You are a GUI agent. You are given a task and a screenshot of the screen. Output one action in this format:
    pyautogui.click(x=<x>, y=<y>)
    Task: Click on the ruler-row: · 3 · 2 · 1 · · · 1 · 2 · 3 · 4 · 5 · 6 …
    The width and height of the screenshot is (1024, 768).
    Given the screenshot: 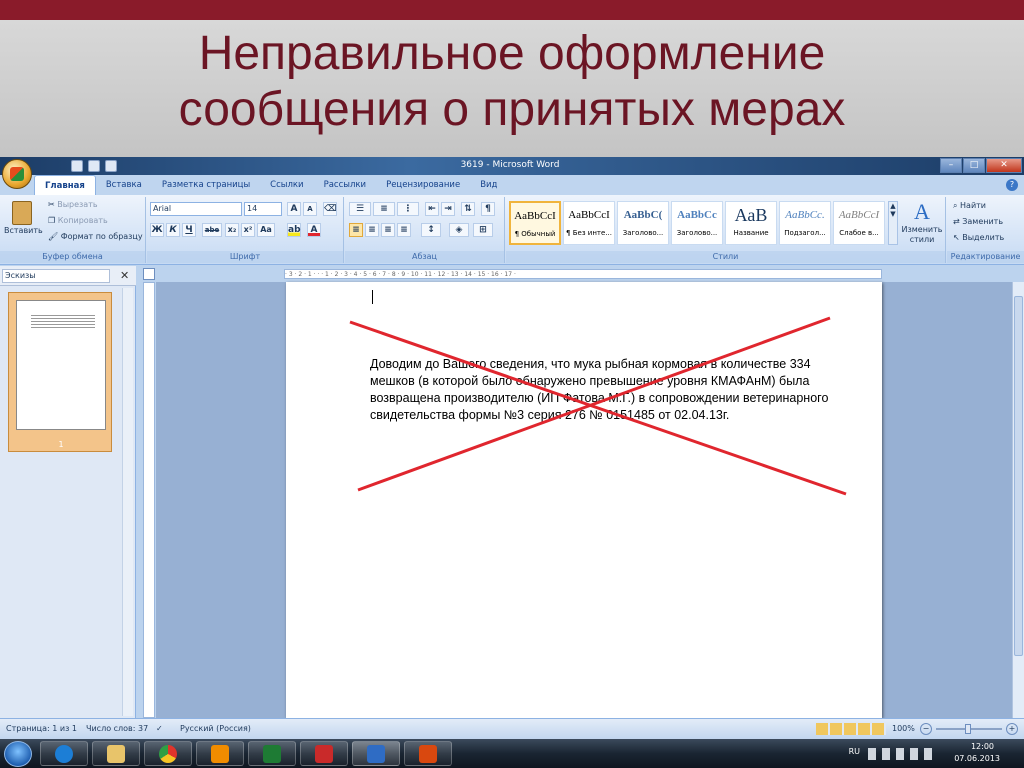 What is the action you would take?
    pyautogui.click(x=512, y=274)
    